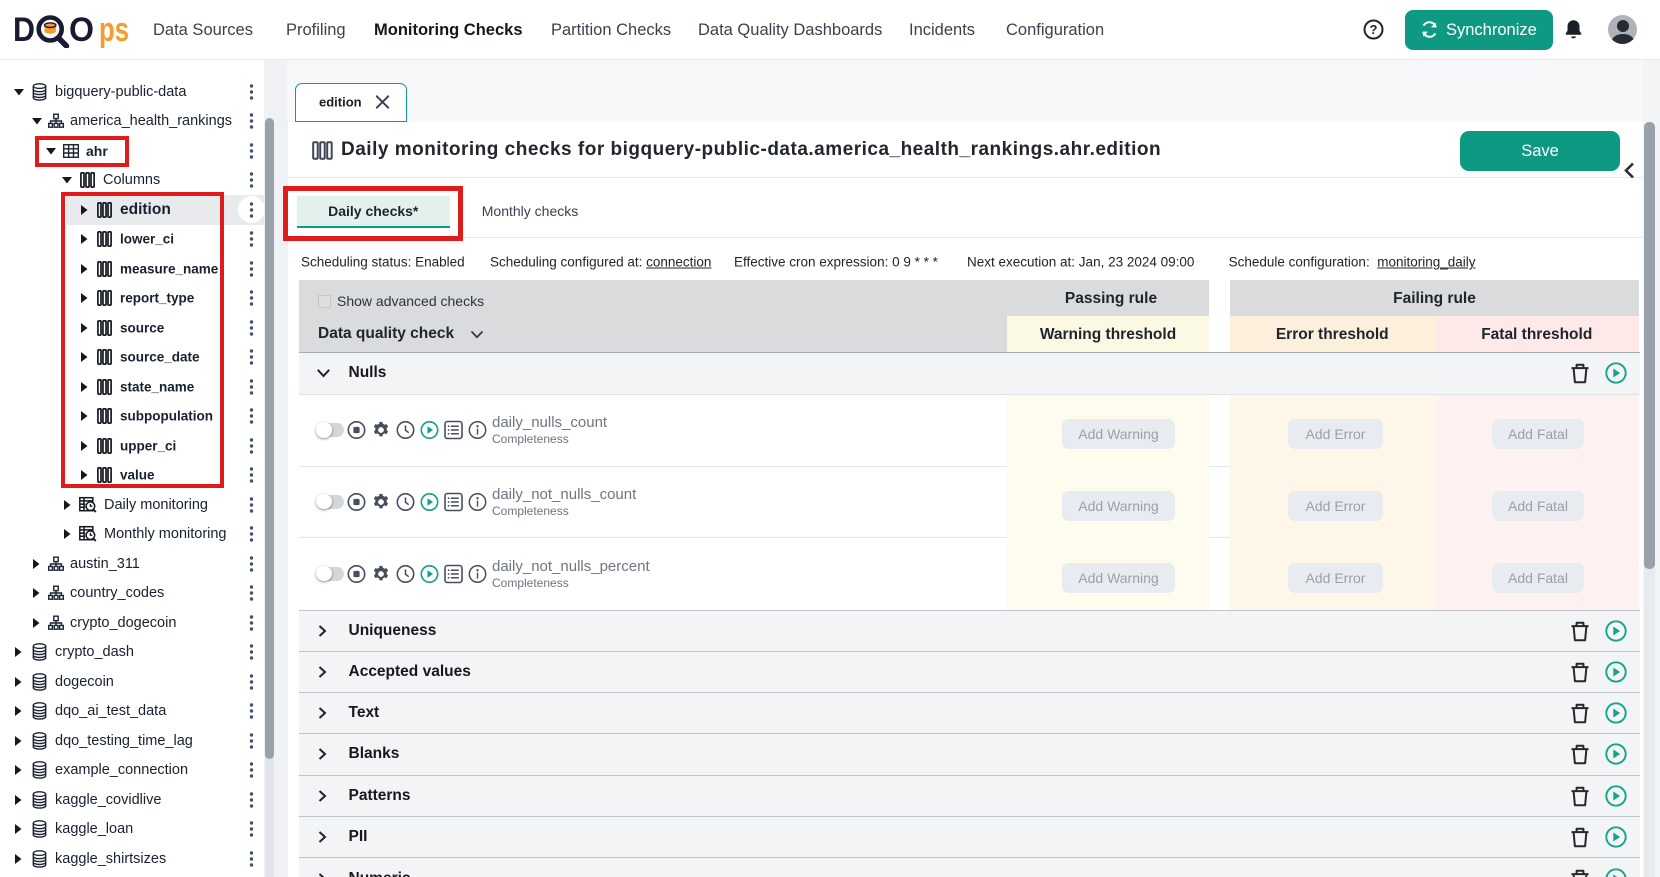 This screenshot has width=1660, height=877. What do you see at coordinates (114, 30) in the screenshot?
I see `svg-text: ps` at bounding box center [114, 30].